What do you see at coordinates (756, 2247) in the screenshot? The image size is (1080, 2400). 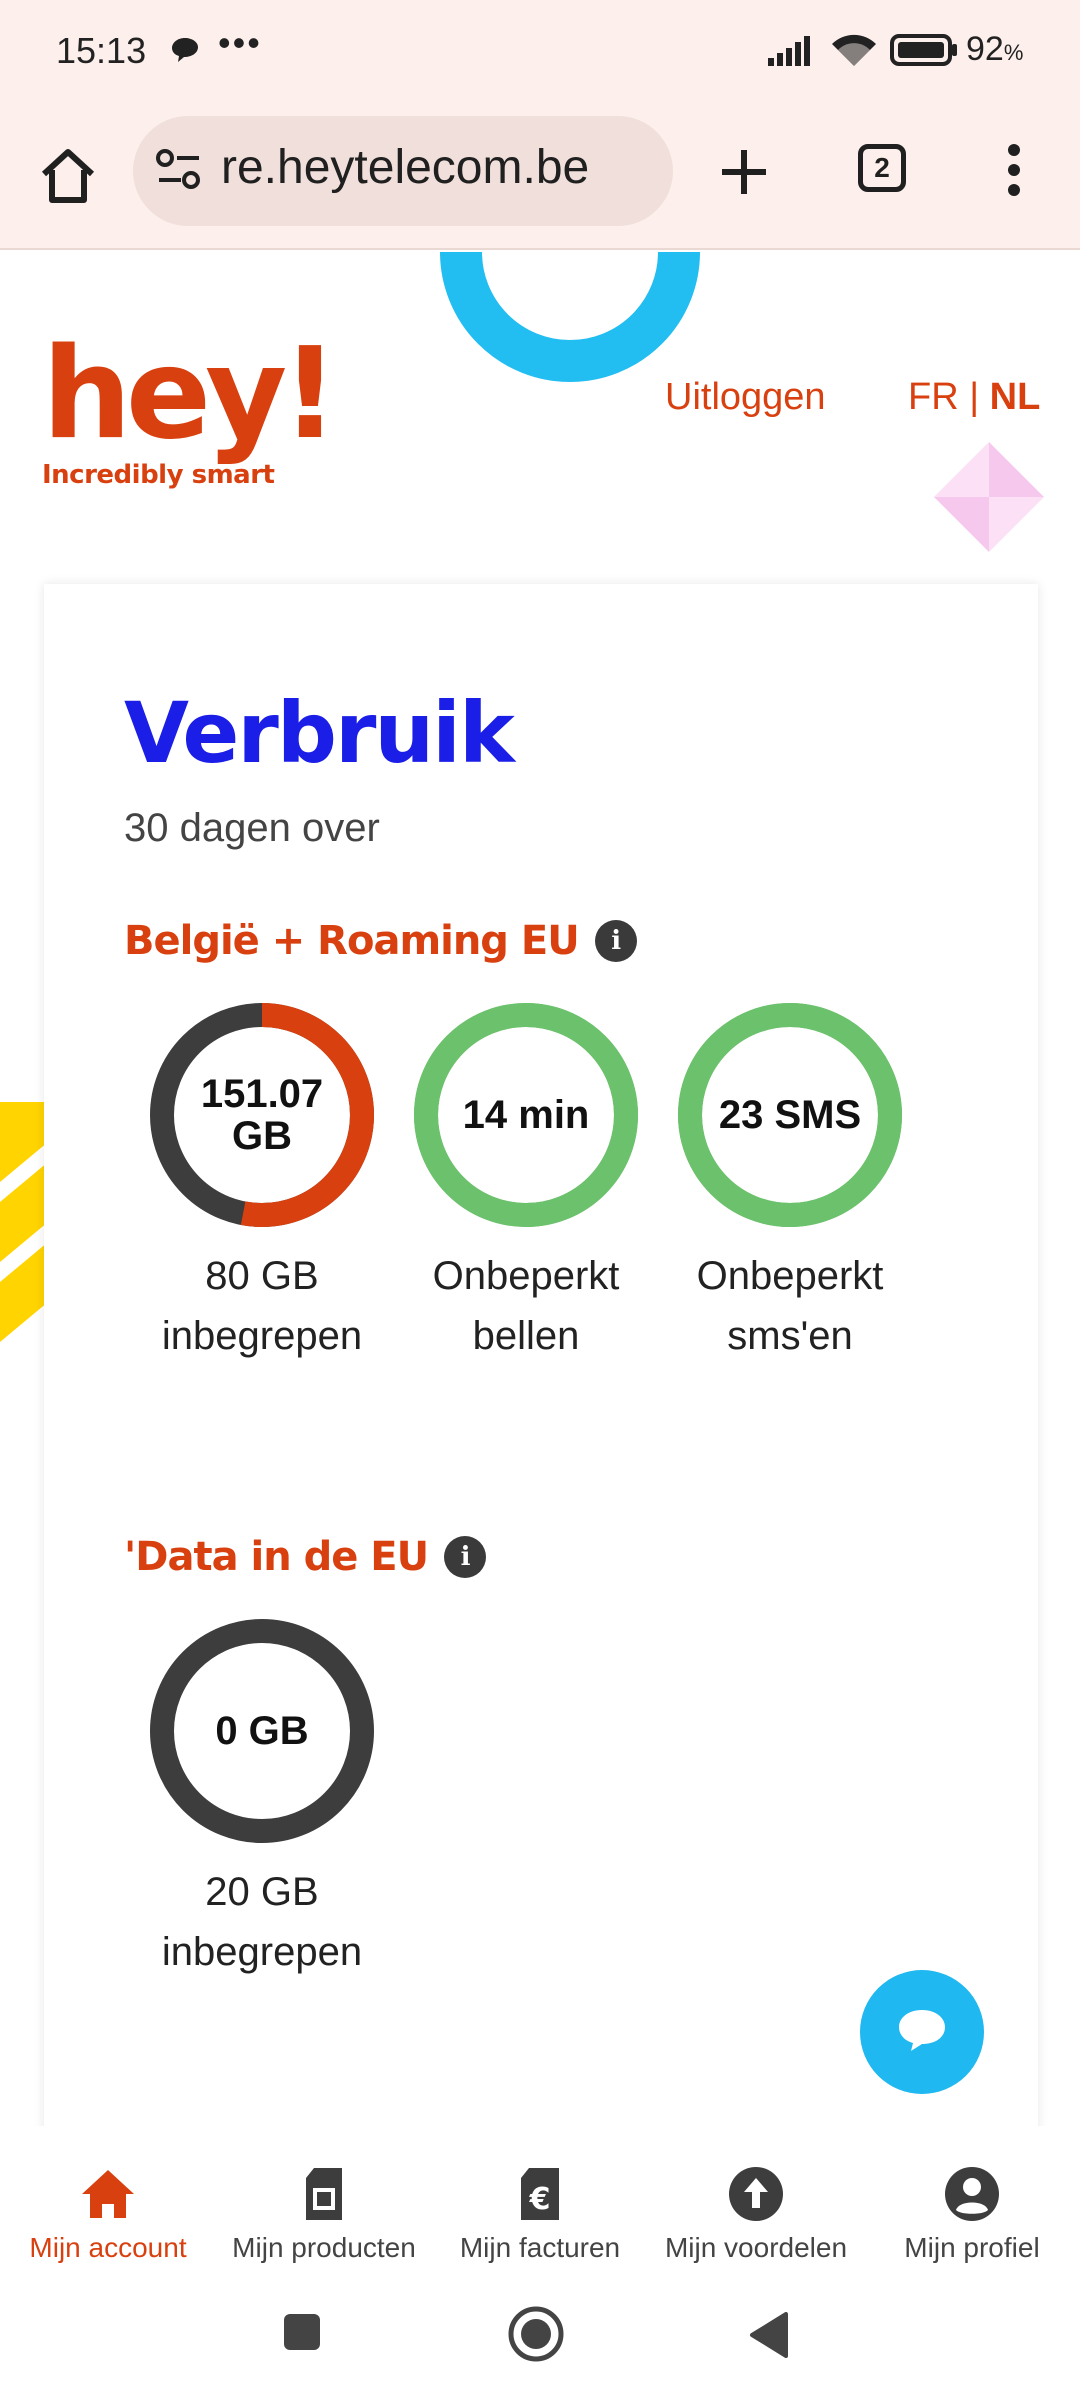 I see `nav-label: Mijn voordelen` at bounding box center [756, 2247].